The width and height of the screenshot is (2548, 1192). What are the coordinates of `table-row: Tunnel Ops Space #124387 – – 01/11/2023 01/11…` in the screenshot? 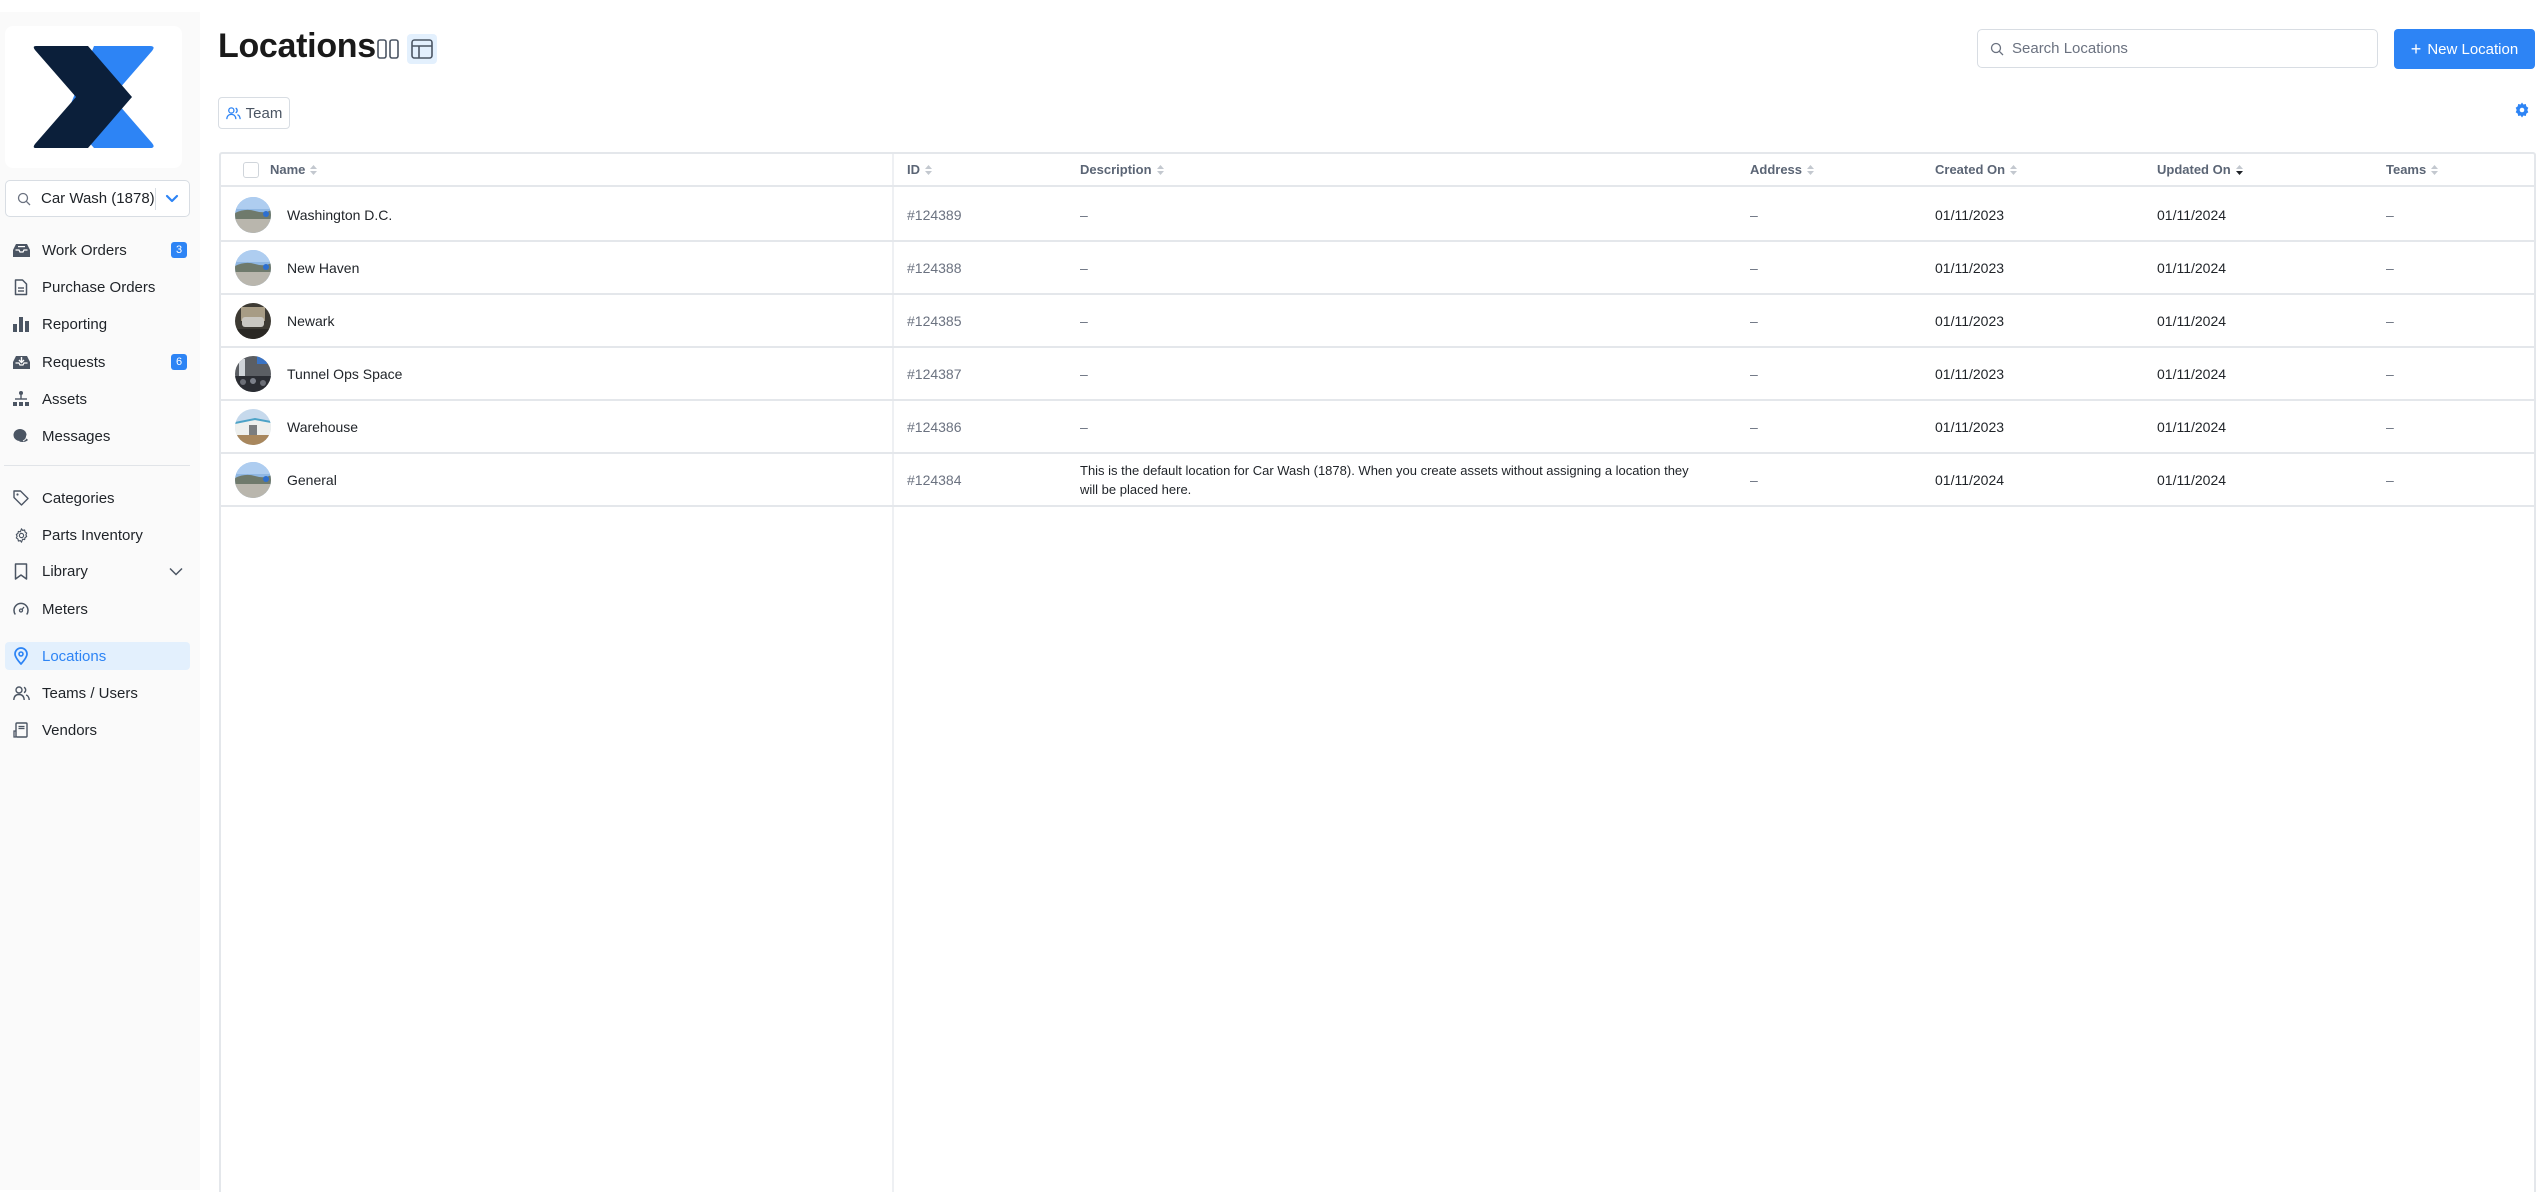 It's located at (1377, 374).